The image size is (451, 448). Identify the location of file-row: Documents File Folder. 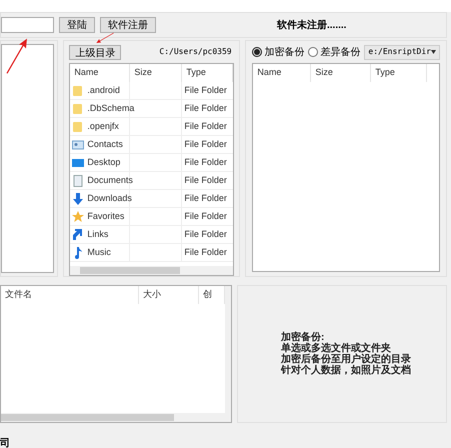
(152, 181).